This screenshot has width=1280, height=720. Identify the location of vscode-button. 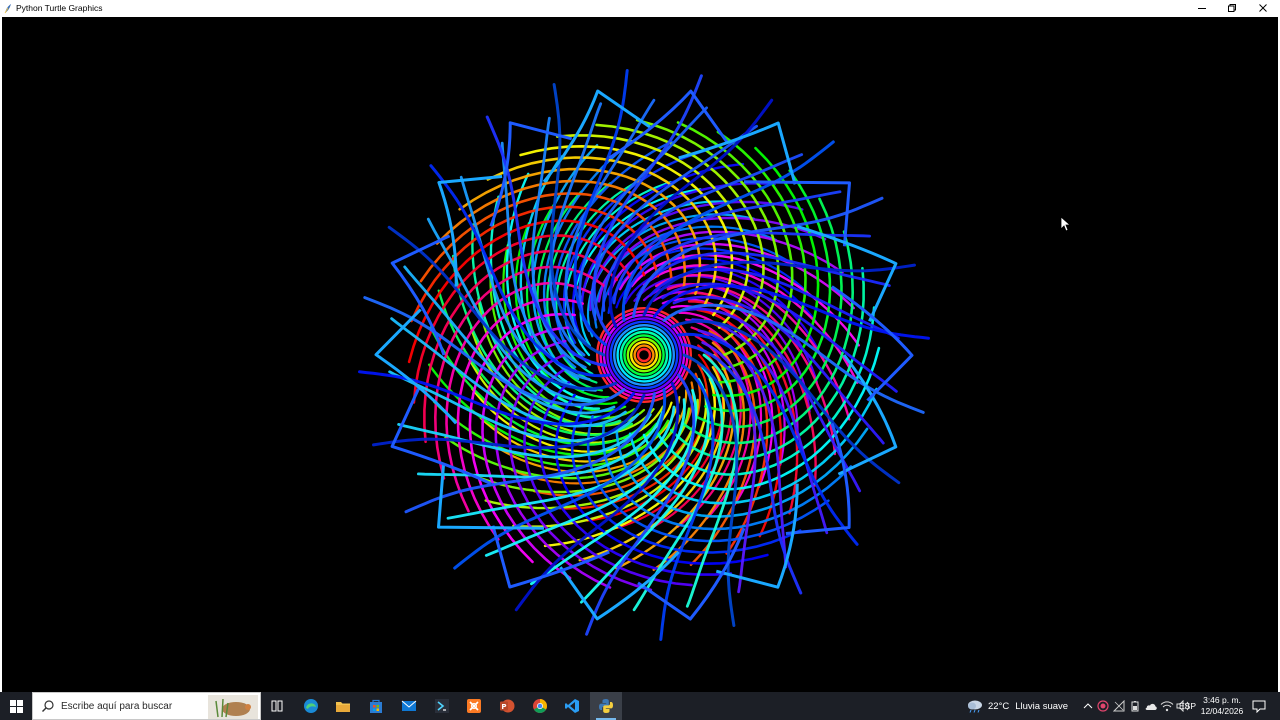
(572, 706).